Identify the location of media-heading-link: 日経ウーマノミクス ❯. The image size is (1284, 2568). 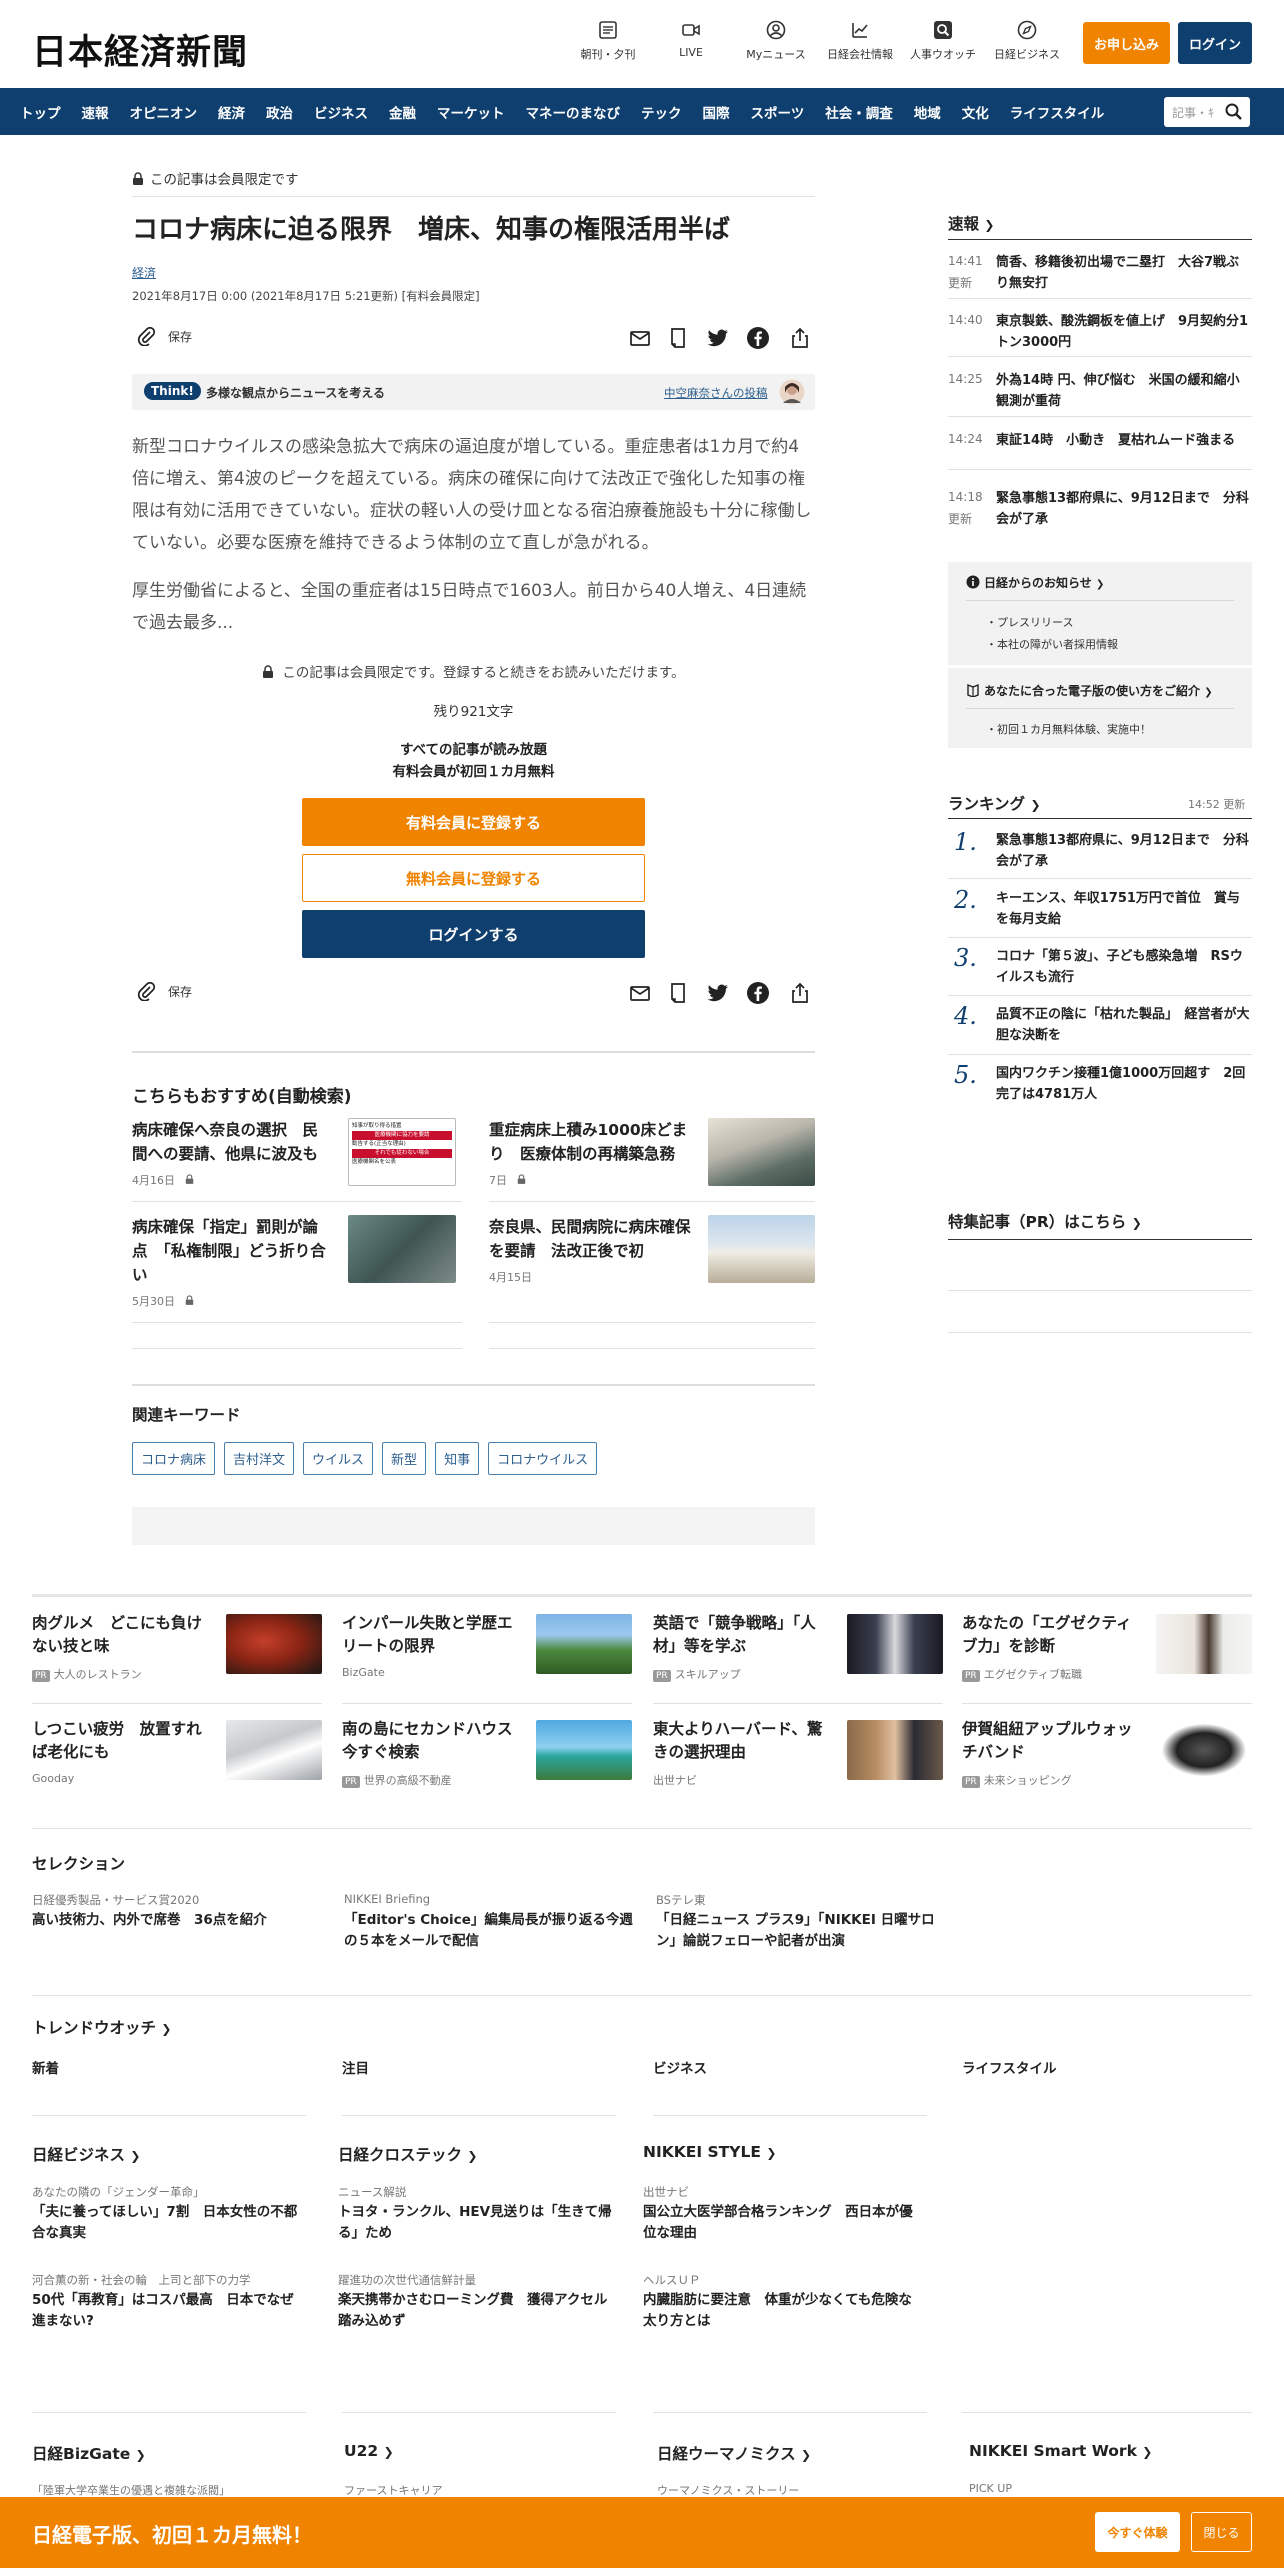
(734, 2453).